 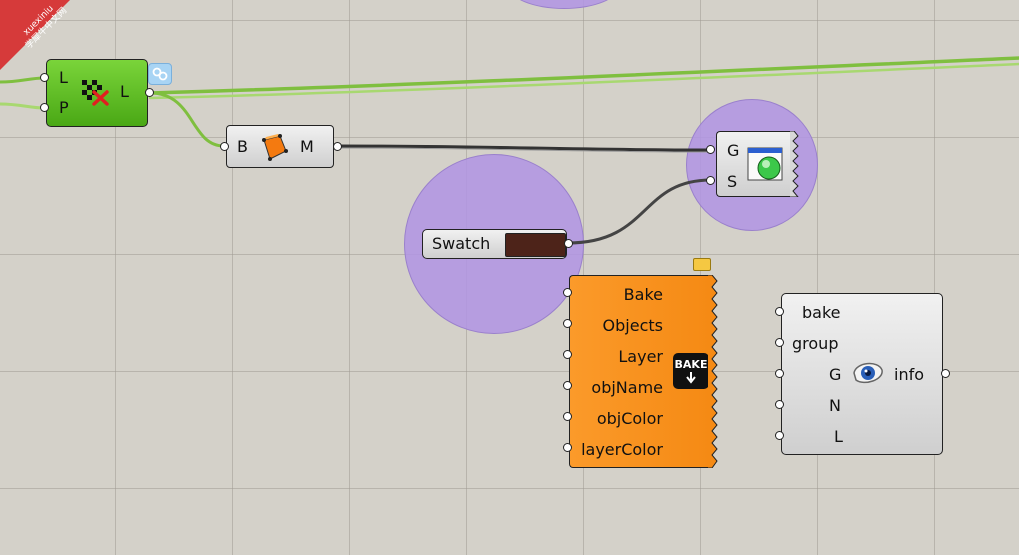 What do you see at coordinates (567, 292) in the screenshot?
I see `bake-port-bake` at bounding box center [567, 292].